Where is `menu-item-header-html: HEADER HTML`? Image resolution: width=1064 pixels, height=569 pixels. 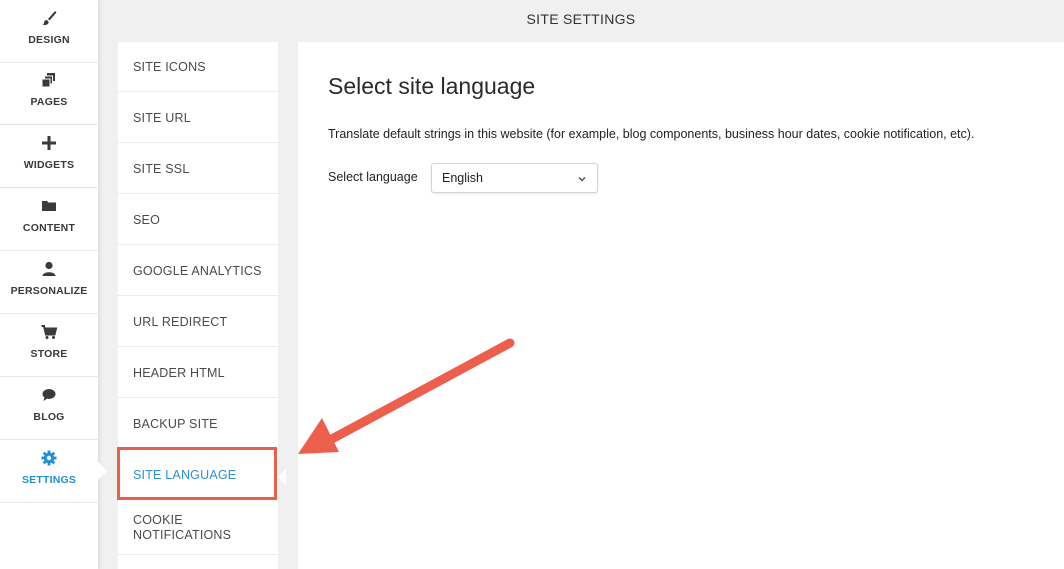 menu-item-header-html: HEADER HTML is located at coordinates (198, 373).